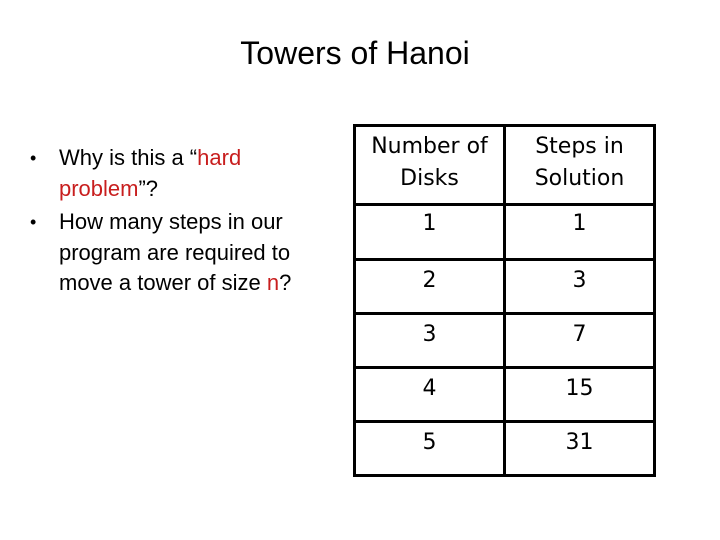 The image size is (720, 540). What do you see at coordinates (355, 53) in the screenshot?
I see `slide-title: Towers of Hanoi` at bounding box center [355, 53].